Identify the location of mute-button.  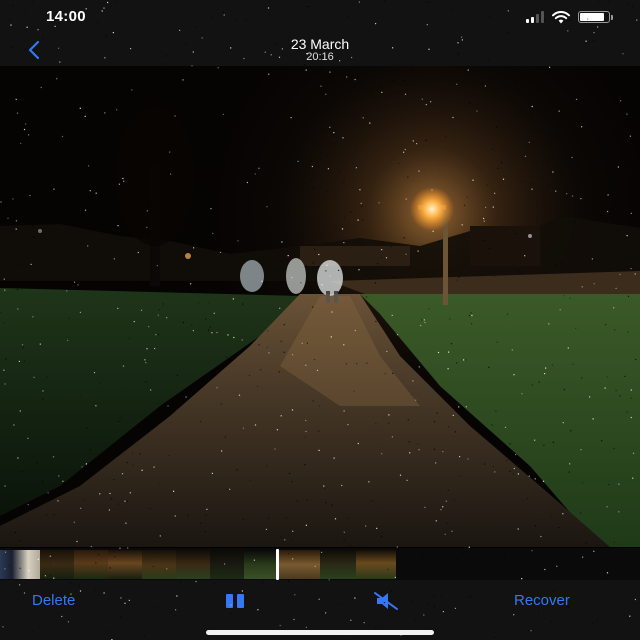
(386, 601).